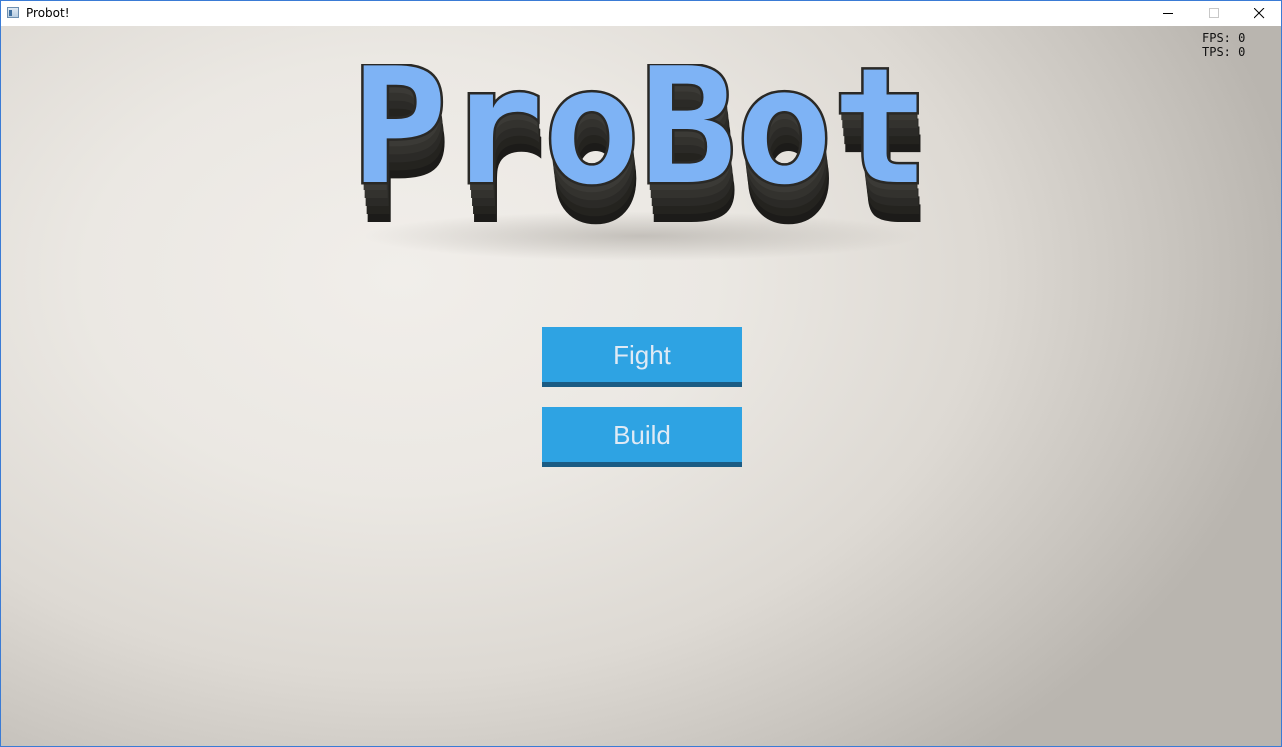  Describe the element at coordinates (1224, 38) in the screenshot. I see `fps-readout: FPS: 0` at that location.